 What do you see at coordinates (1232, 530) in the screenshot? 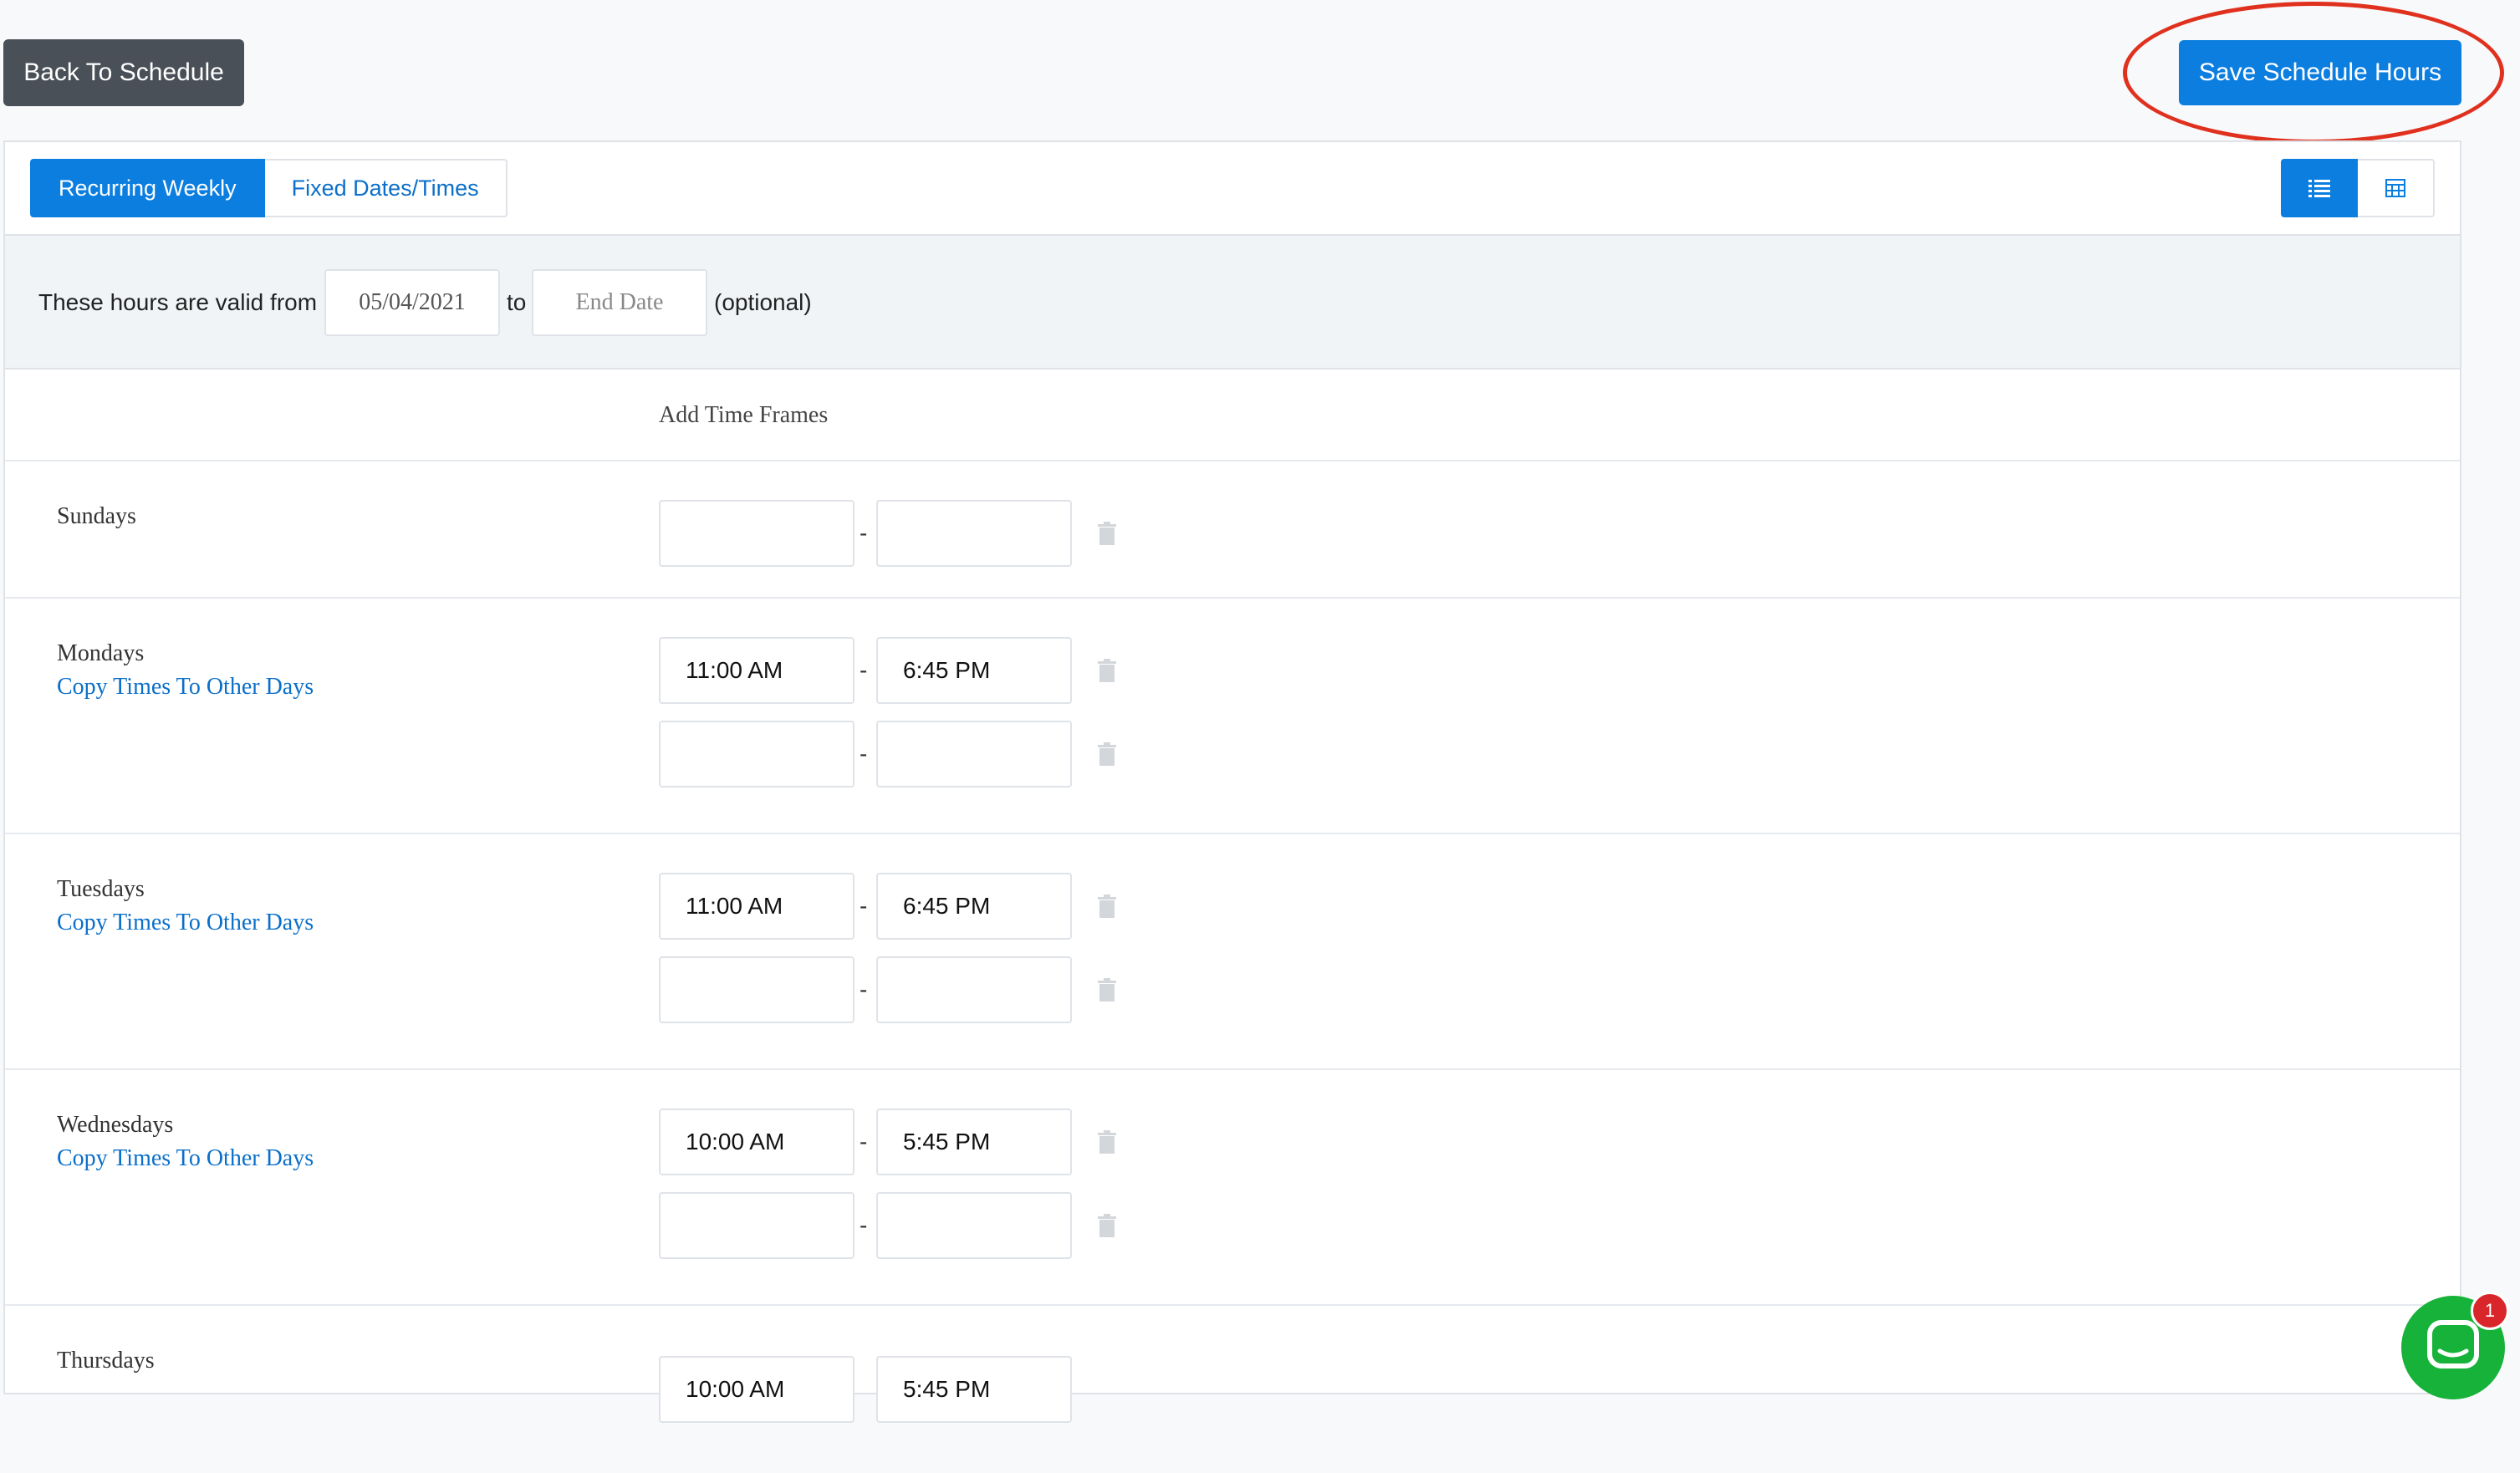
I see `day-row-sundays: Sundays -` at bounding box center [1232, 530].